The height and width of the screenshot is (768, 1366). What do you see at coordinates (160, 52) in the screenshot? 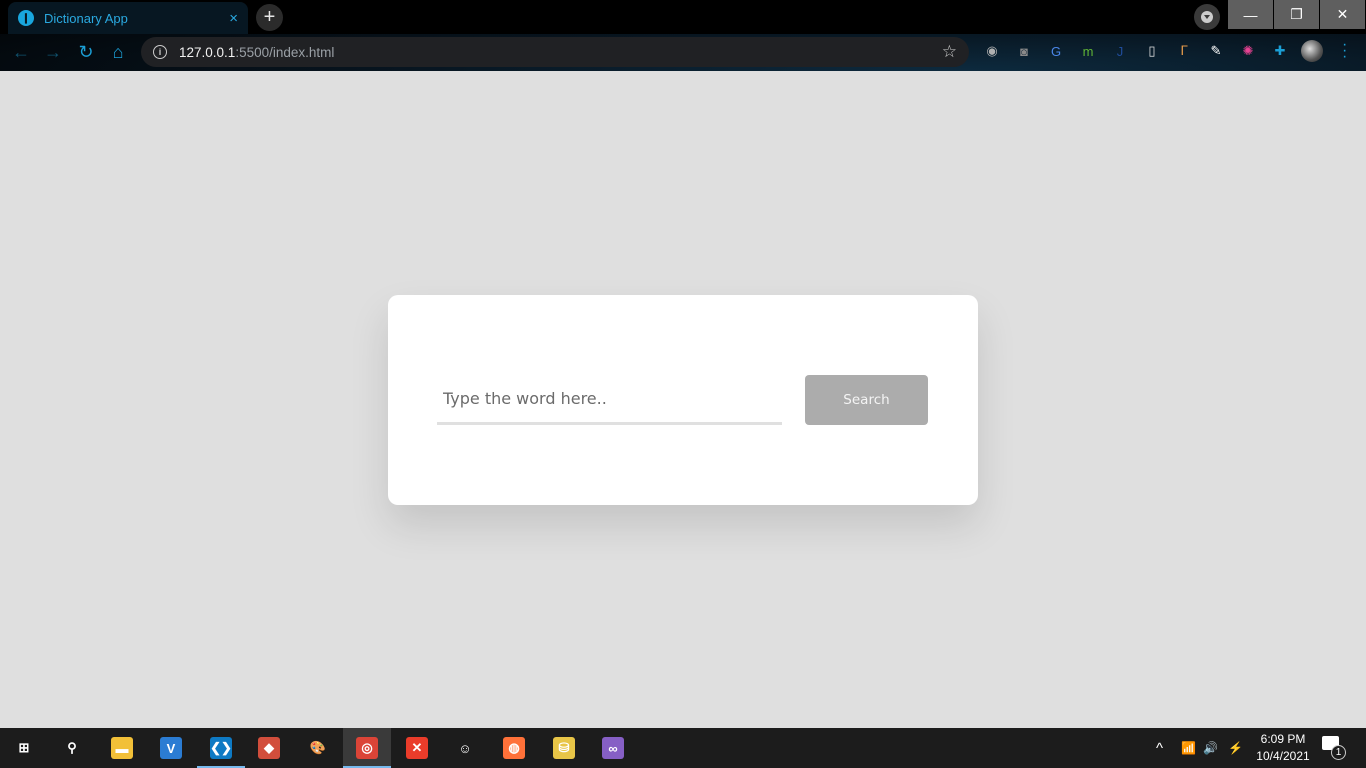
I see `site-info-icon: i` at bounding box center [160, 52].